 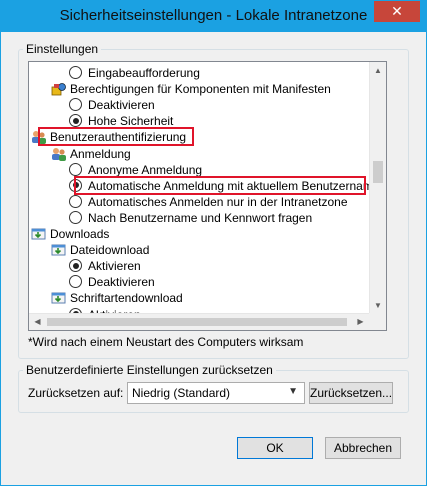 What do you see at coordinates (181, 393) in the screenshot?
I see `reset-level-value: Niedrig (Standard)` at bounding box center [181, 393].